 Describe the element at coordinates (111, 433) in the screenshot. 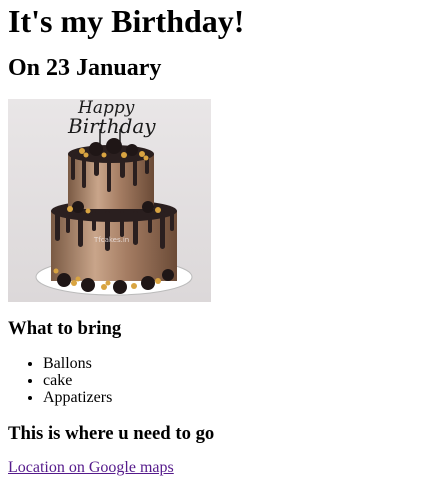

I see `where-to-go-heading: This is where u need to go` at that location.